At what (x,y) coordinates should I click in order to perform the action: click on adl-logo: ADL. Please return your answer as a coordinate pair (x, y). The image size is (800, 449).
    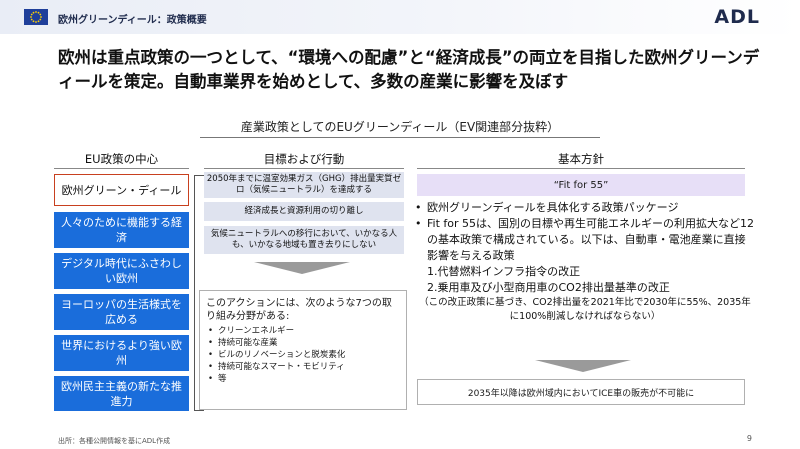
    Looking at the image, I should click on (737, 17).